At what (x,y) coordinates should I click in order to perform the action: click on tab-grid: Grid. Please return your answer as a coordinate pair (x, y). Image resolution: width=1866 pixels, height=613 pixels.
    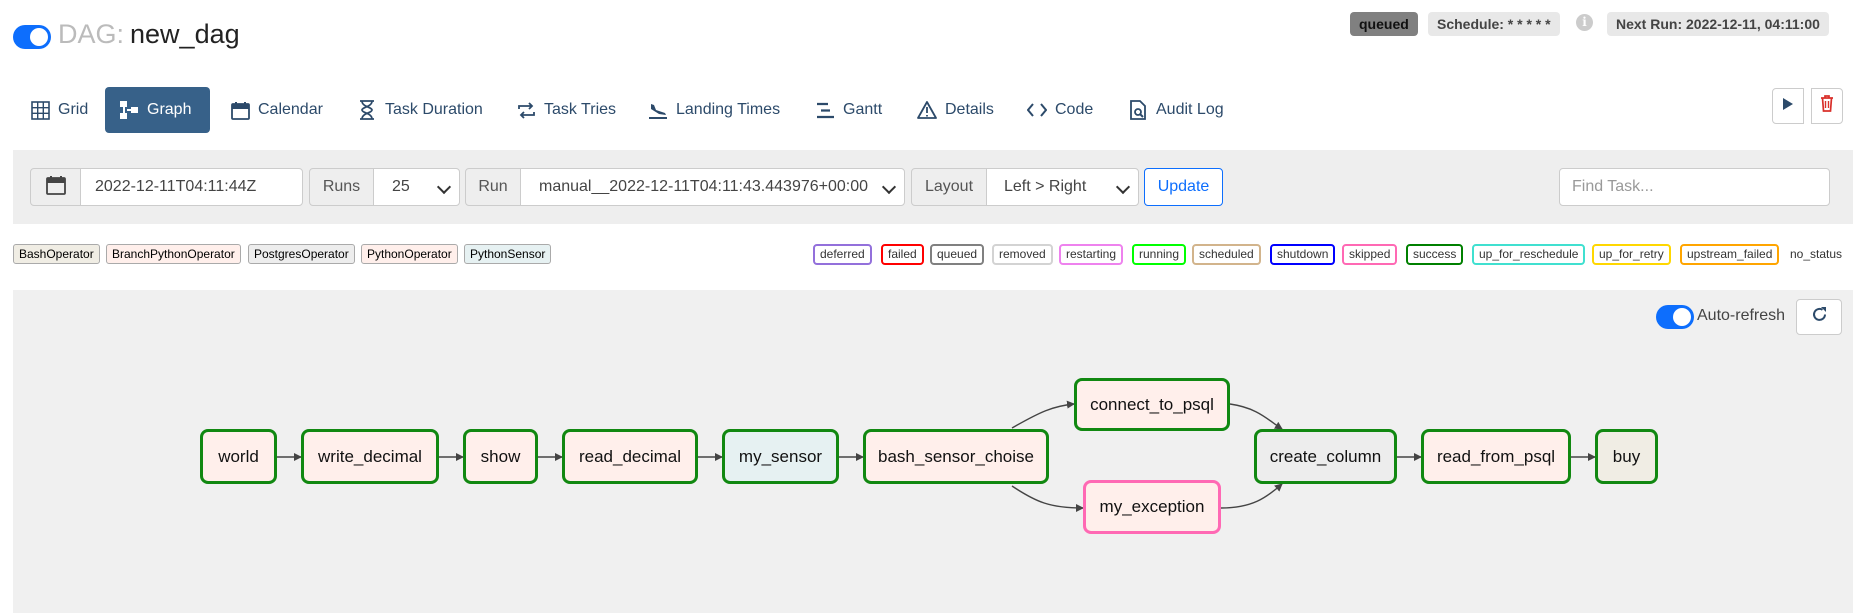
    Looking at the image, I should click on (59, 110).